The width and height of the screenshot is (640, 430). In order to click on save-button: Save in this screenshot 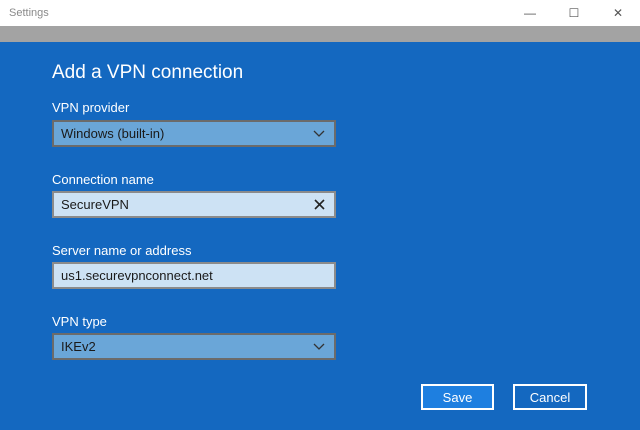, I will do `click(457, 397)`.